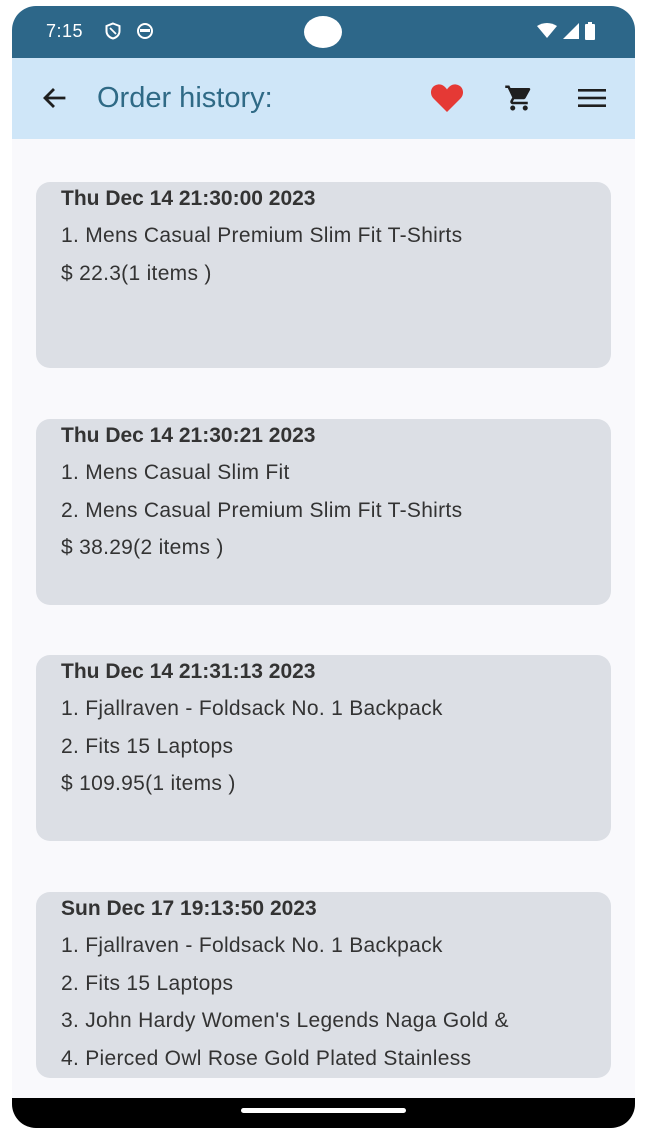 The height and width of the screenshot is (1134, 650). I want to click on app-bar: Order history:, so click(323, 98).